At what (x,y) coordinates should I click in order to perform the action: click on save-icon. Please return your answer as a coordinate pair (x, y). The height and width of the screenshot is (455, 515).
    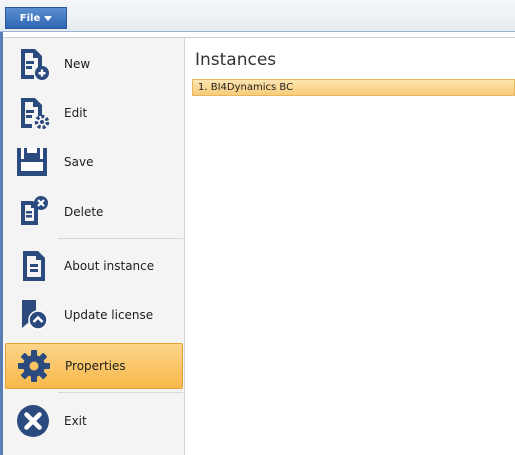
    Looking at the image, I should click on (33, 162).